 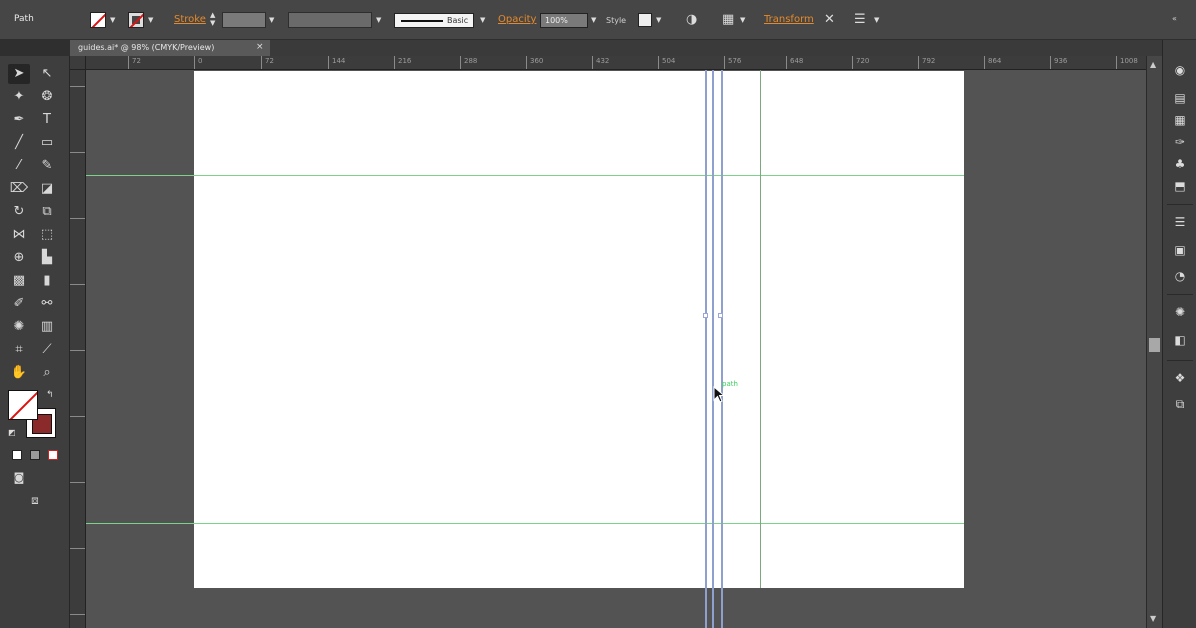 What do you see at coordinates (23, 405) in the screenshot?
I see `fill-color-box` at bounding box center [23, 405].